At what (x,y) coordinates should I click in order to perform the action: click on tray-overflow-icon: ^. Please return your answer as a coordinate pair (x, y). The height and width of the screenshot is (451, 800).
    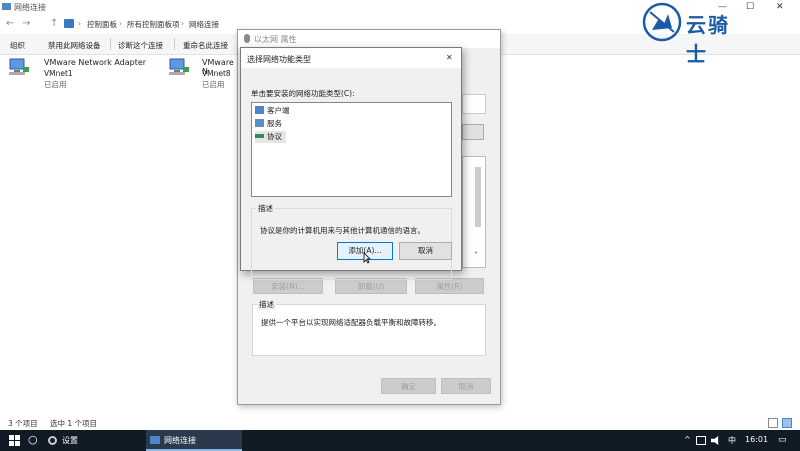
    Looking at the image, I should click on (687, 439).